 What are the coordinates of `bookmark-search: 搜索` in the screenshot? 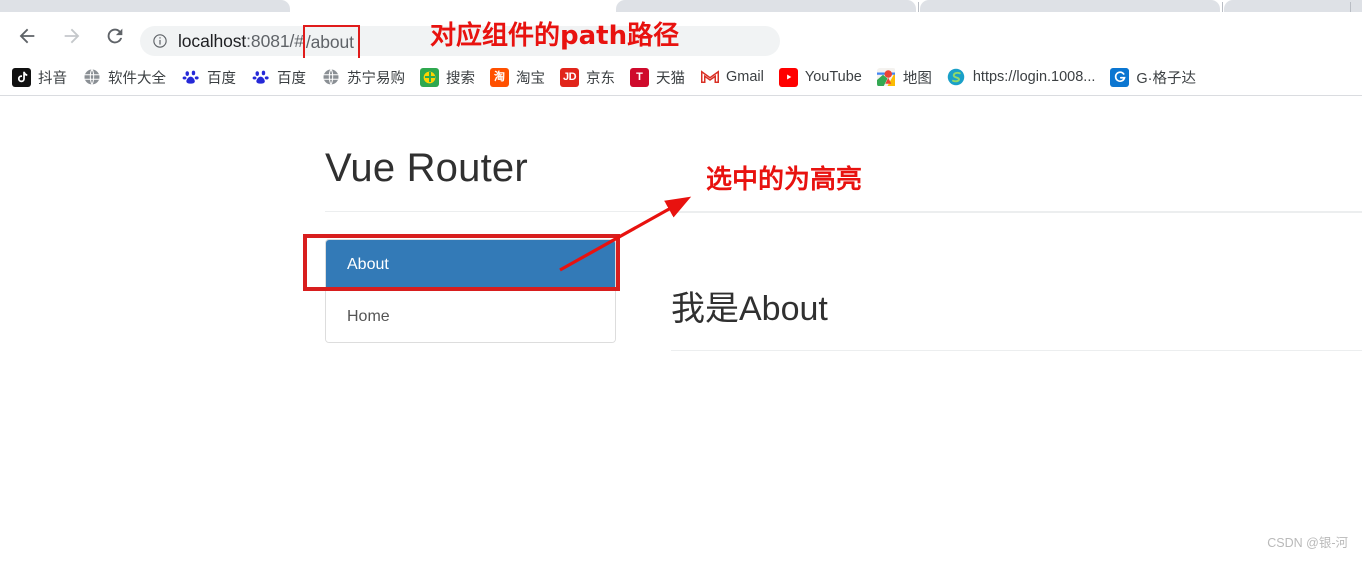 It's located at (447, 77).